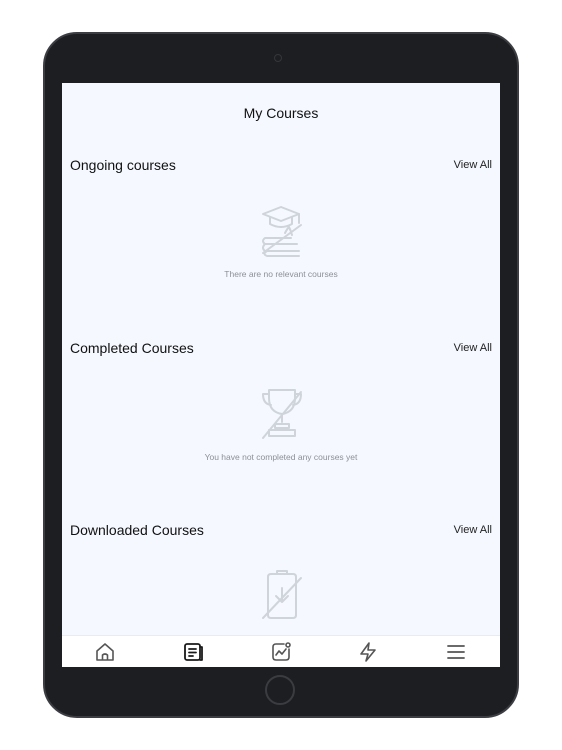 The image size is (562, 750). I want to click on page-title: My Courses, so click(281, 113).